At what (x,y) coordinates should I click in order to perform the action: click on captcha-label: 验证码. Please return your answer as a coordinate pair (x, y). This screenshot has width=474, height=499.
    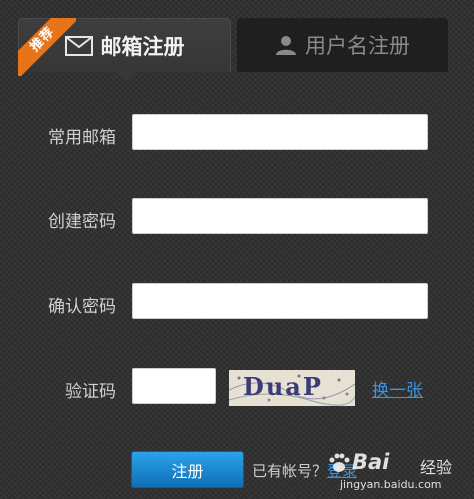
    Looking at the image, I should click on (90, 392).